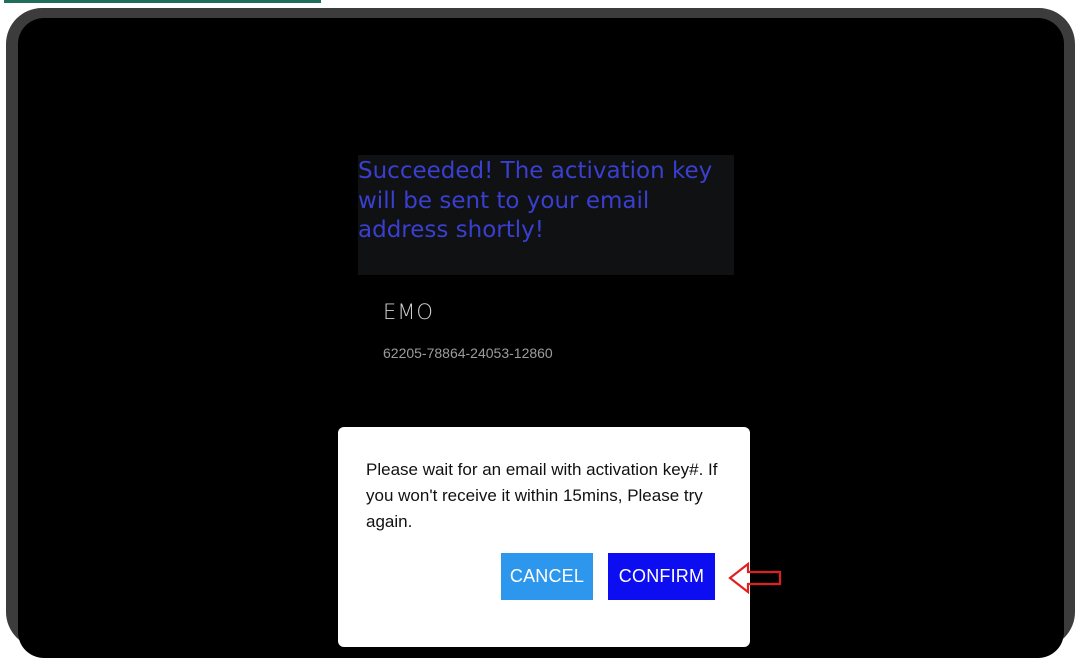 This screenshot has height=658, width=1075. What do you see at coordinates (547, 576) in the screenshot?
I see `cancel-button: CANCEL` at bounding box center [547, 576].